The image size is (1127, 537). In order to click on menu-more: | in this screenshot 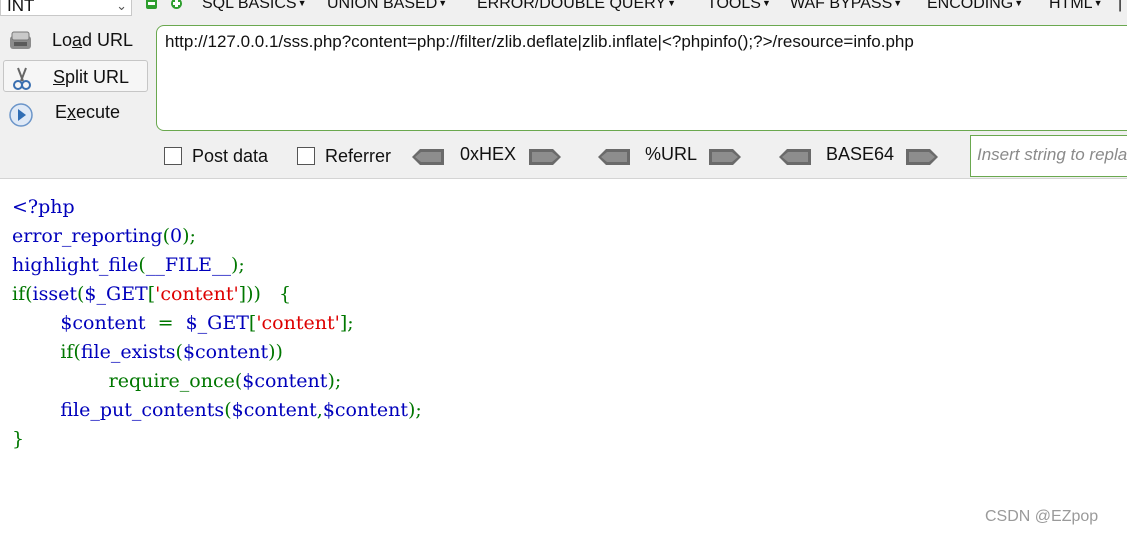, I will do `click(1122, 6)`.